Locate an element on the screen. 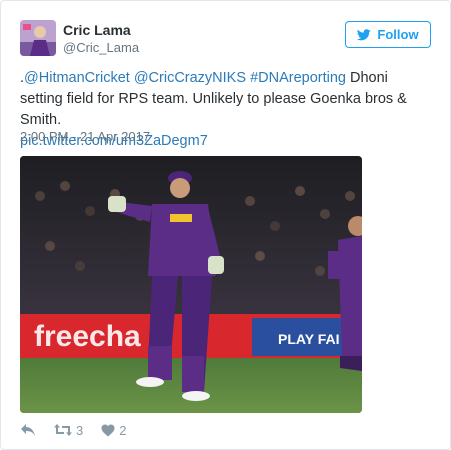 This screenshot has width=451, height=450. retweet-count: 3 is located at coordinates (80, 430).